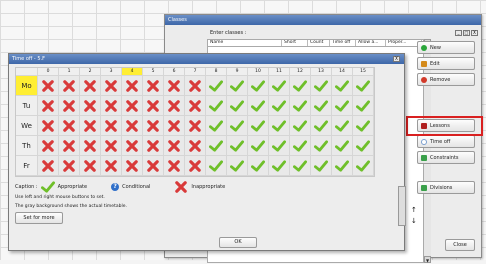  What do you see at coordinates (258, 72) in the screenshot?
I see `period-header-10: 10` at bounding box center [258, 72].